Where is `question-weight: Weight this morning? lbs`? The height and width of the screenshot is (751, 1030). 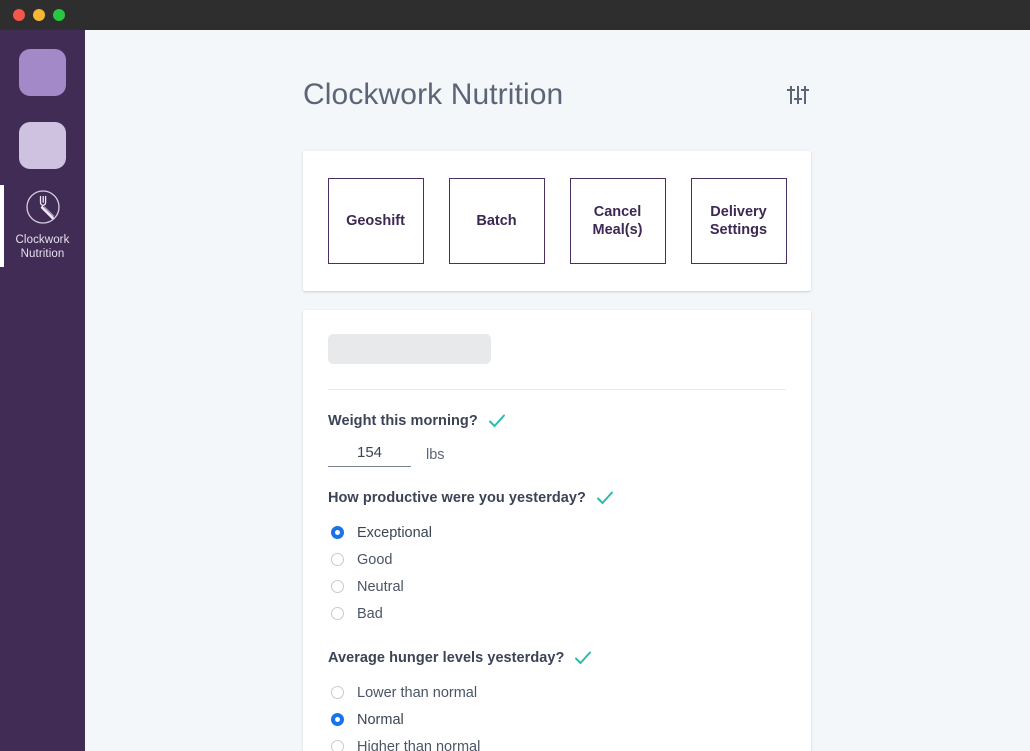 question-weight: Weight this morning? lbs is located at coordinates (557, 439).